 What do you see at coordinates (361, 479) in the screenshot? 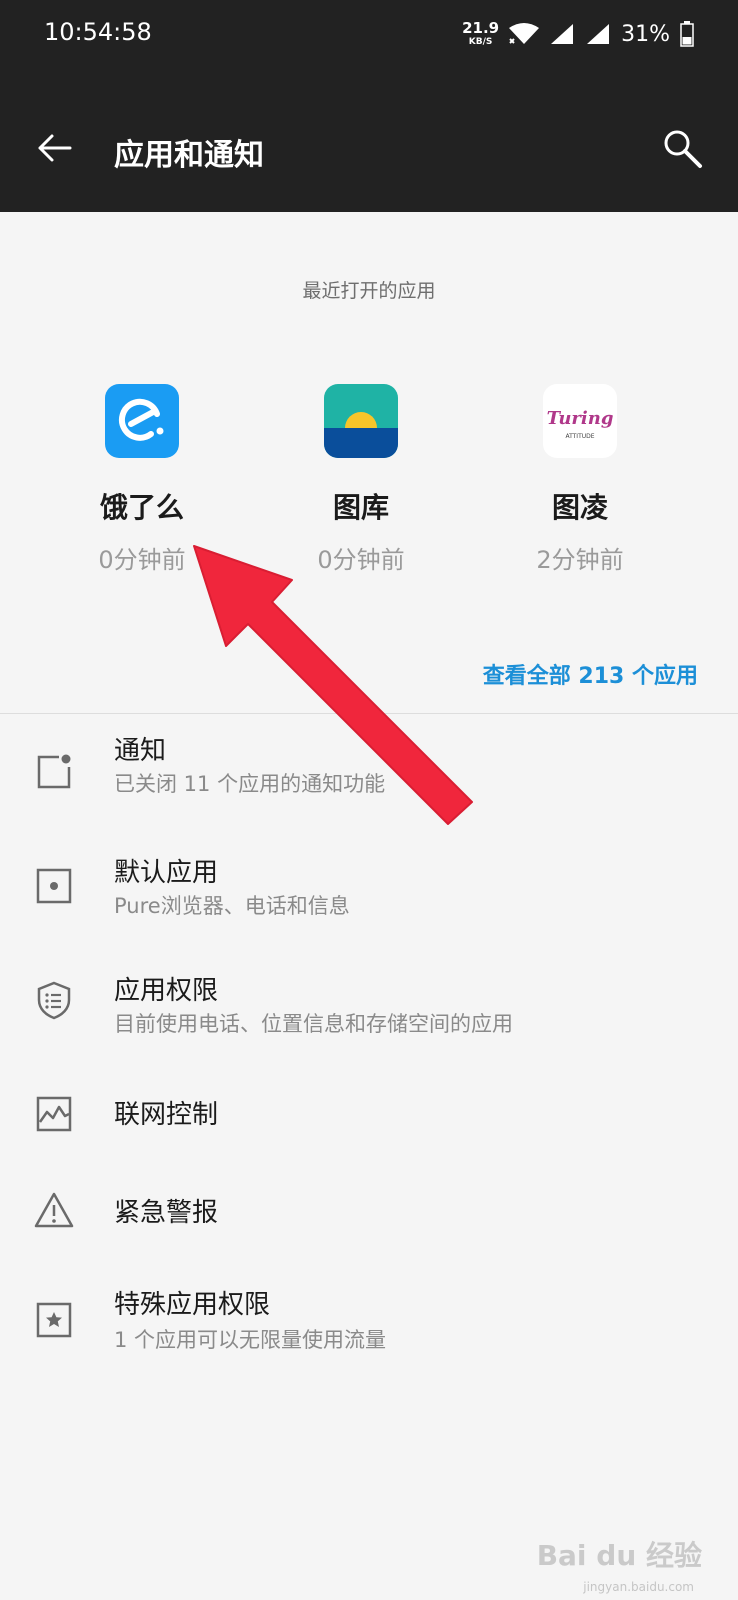
I see `recent-app-gallery: 图库 0分钟前` at bounding box center [361, 479].